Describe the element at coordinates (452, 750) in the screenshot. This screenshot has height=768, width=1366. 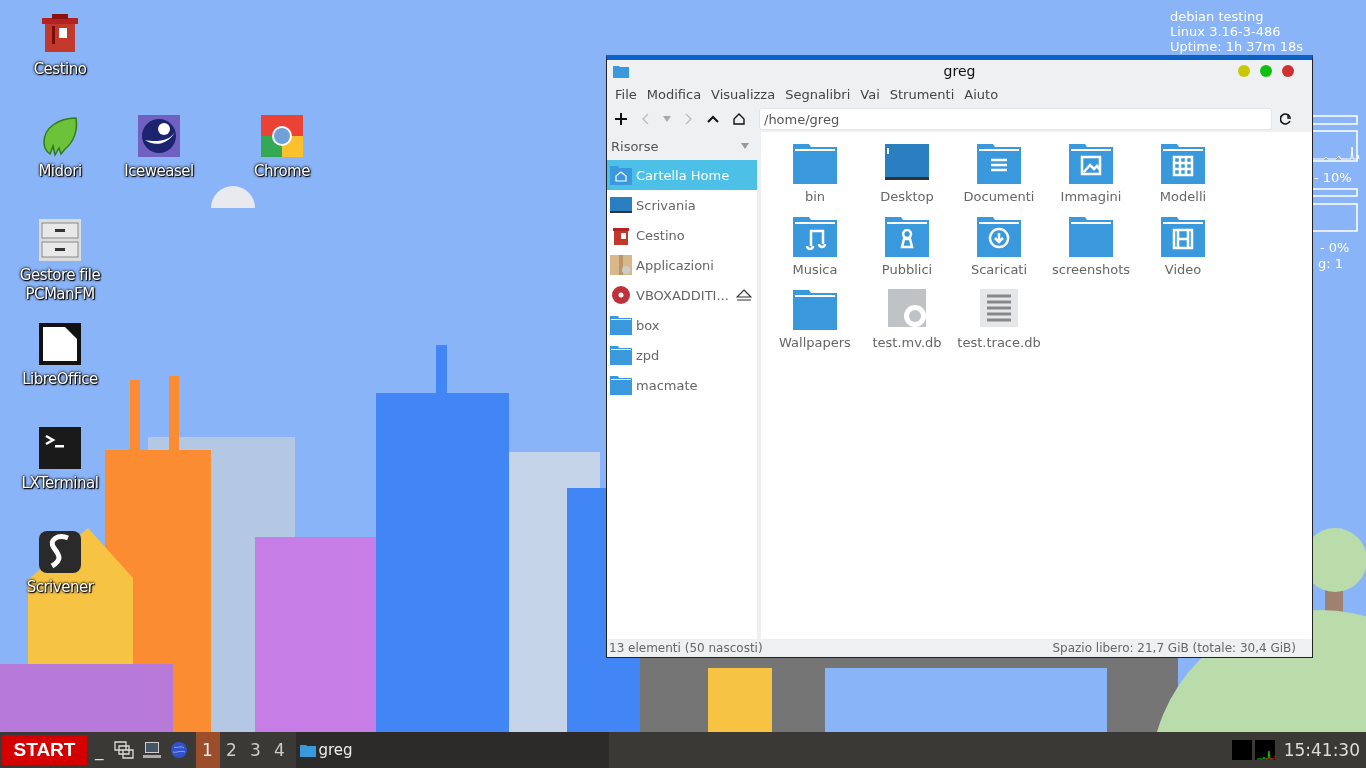
I see `task-button: greg` at that location.